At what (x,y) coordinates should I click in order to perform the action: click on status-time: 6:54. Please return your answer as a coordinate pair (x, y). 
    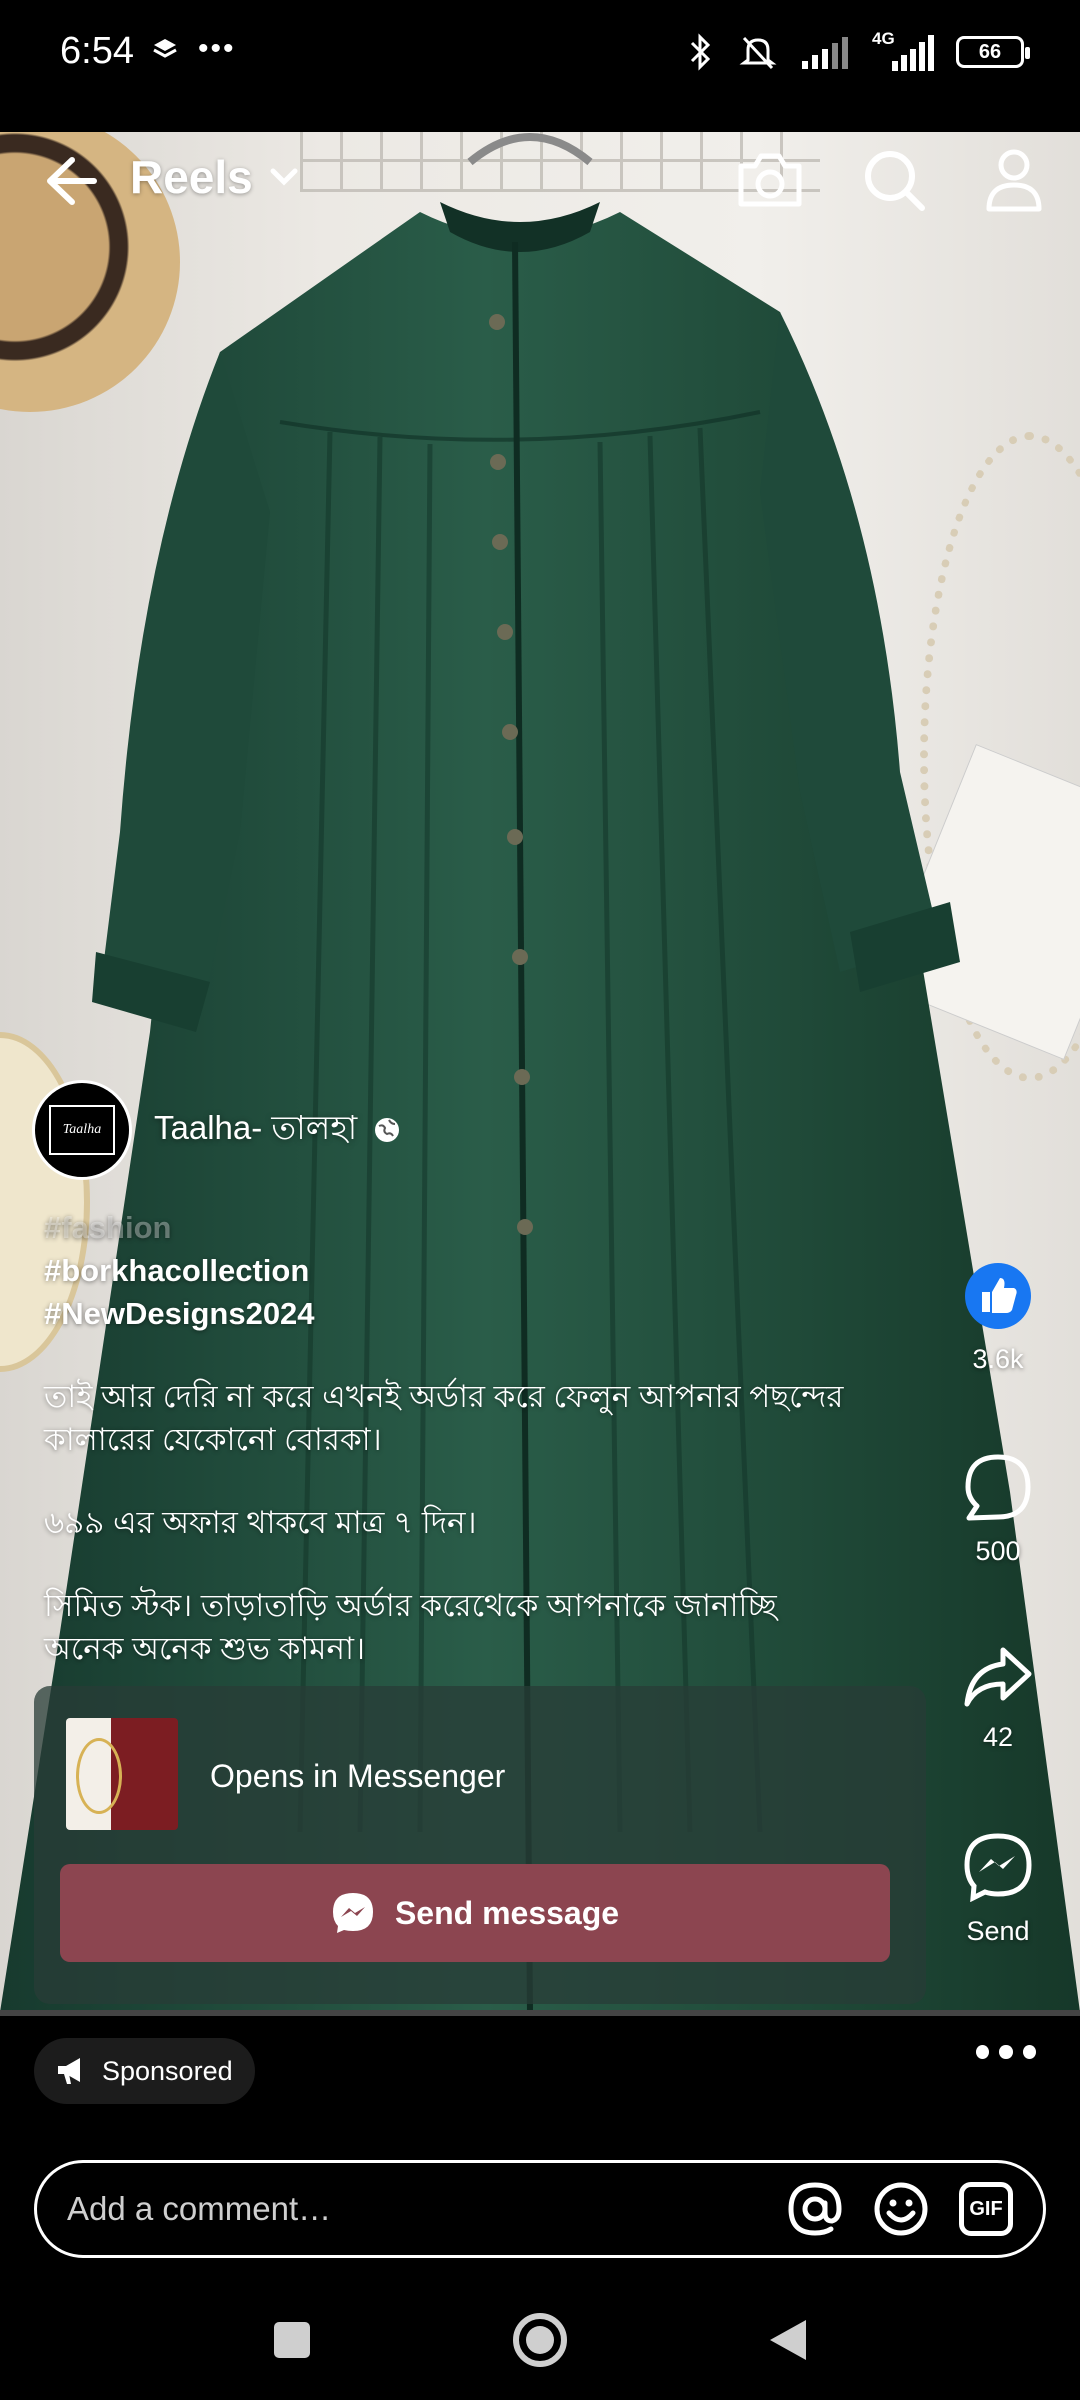
    Looking at the image, I should click on (97, 51).